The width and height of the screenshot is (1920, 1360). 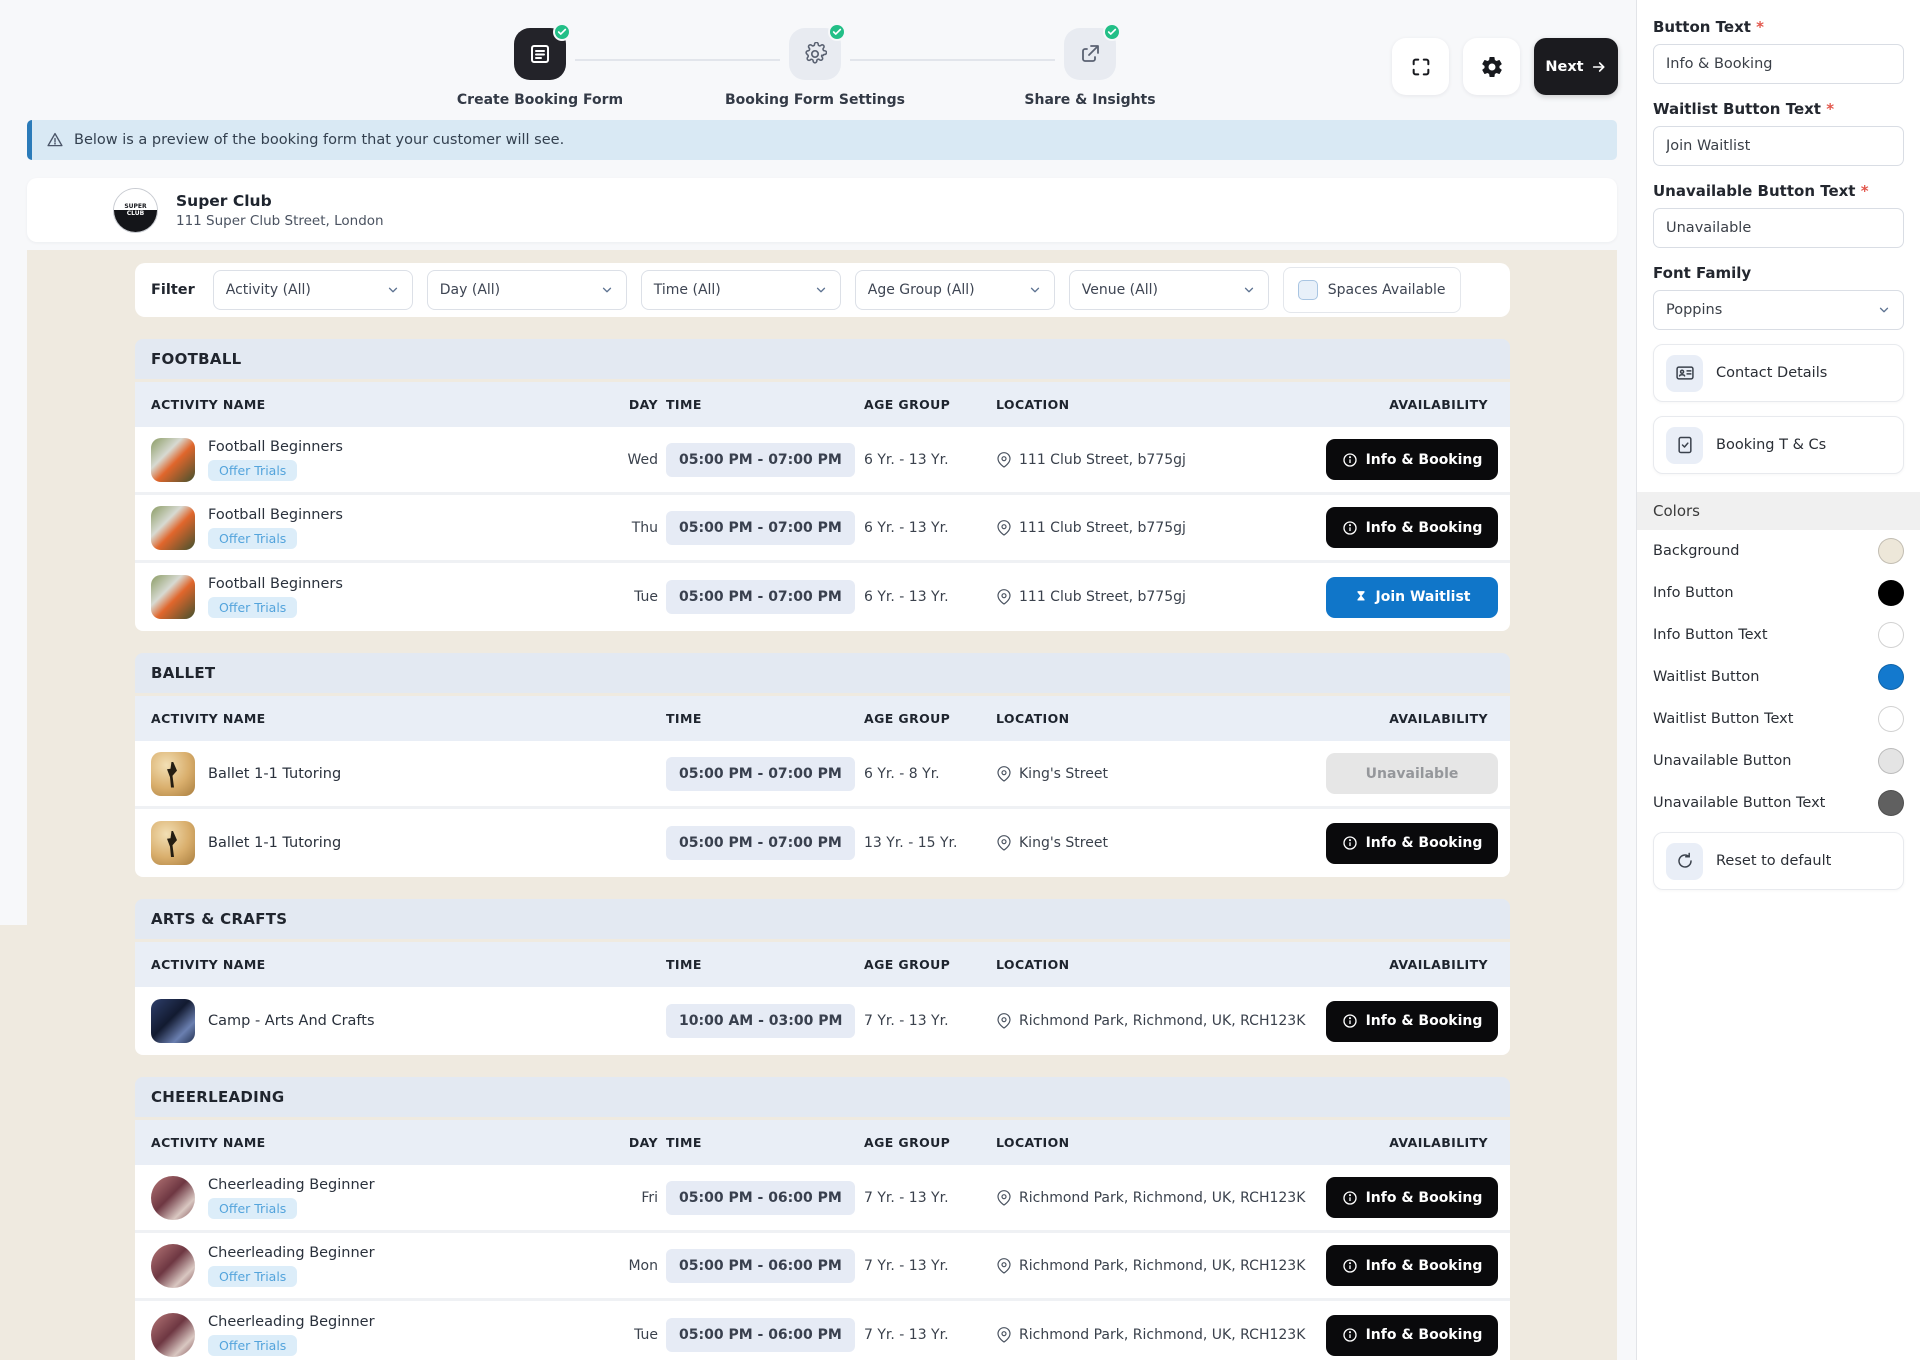 I want to click on day-value: Mon, so click(x=643, y=1265).